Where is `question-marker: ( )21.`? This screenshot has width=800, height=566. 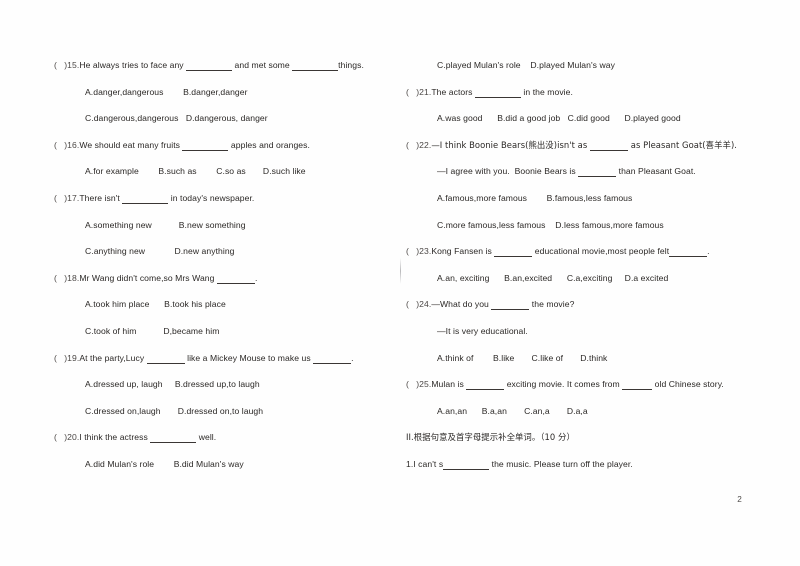
question-marker: ( )21. is located at coordinates (419, 91).